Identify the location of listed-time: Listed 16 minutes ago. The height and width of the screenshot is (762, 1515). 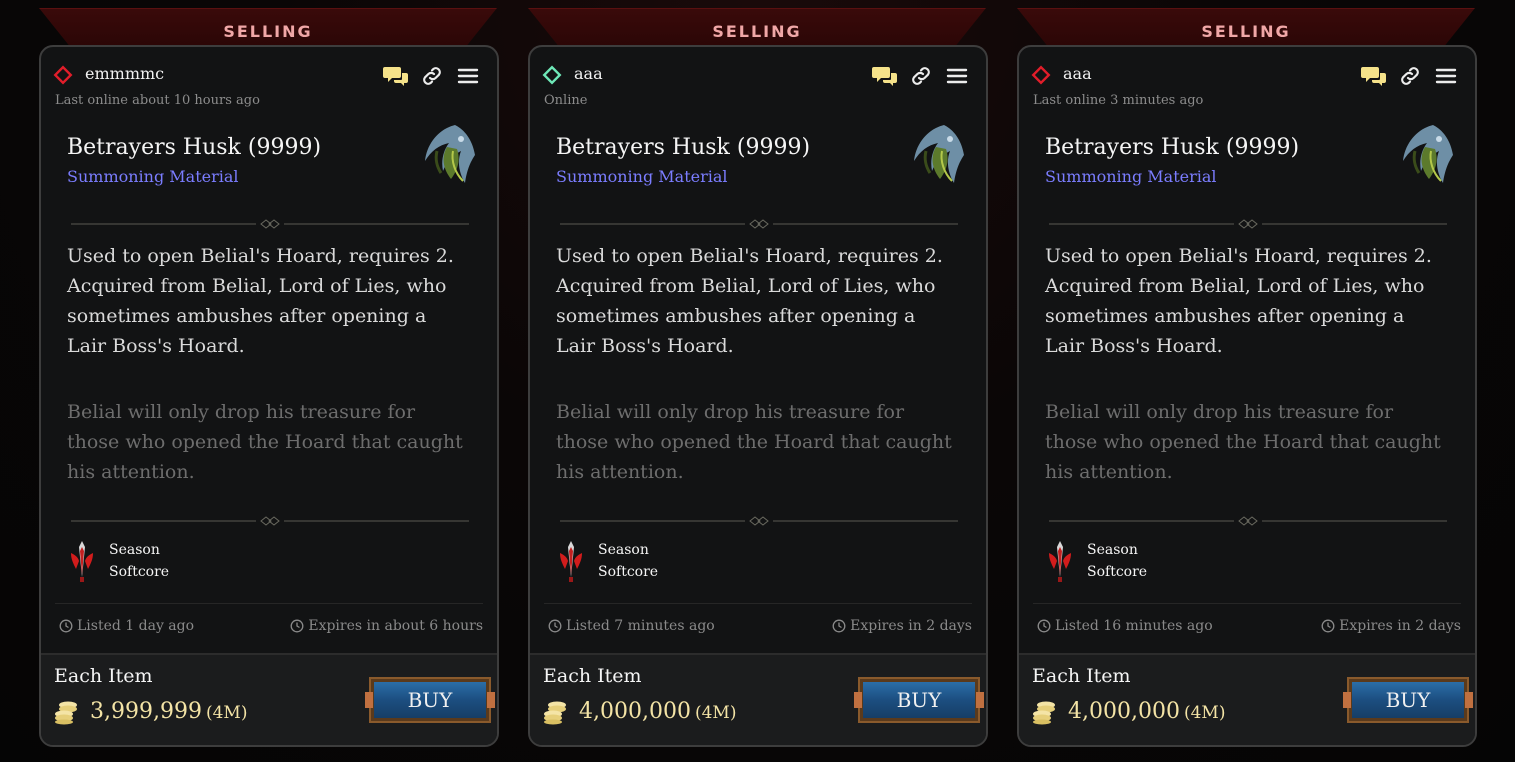
(1125, 626).